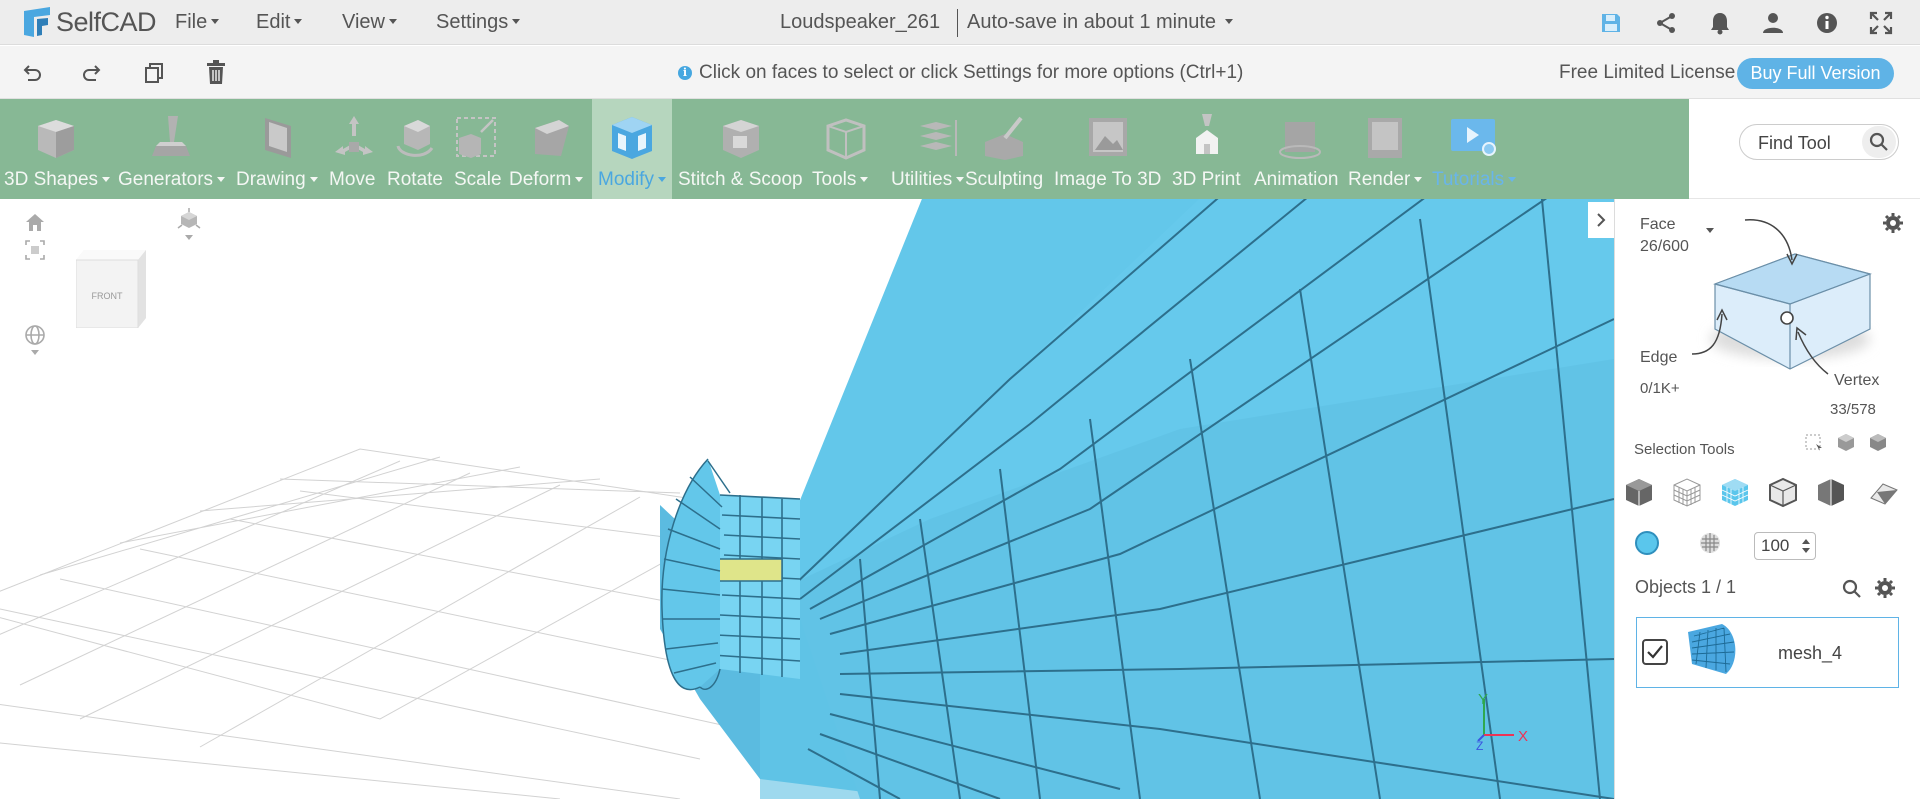  I want to click on plane-icon, so click(1883, 492).